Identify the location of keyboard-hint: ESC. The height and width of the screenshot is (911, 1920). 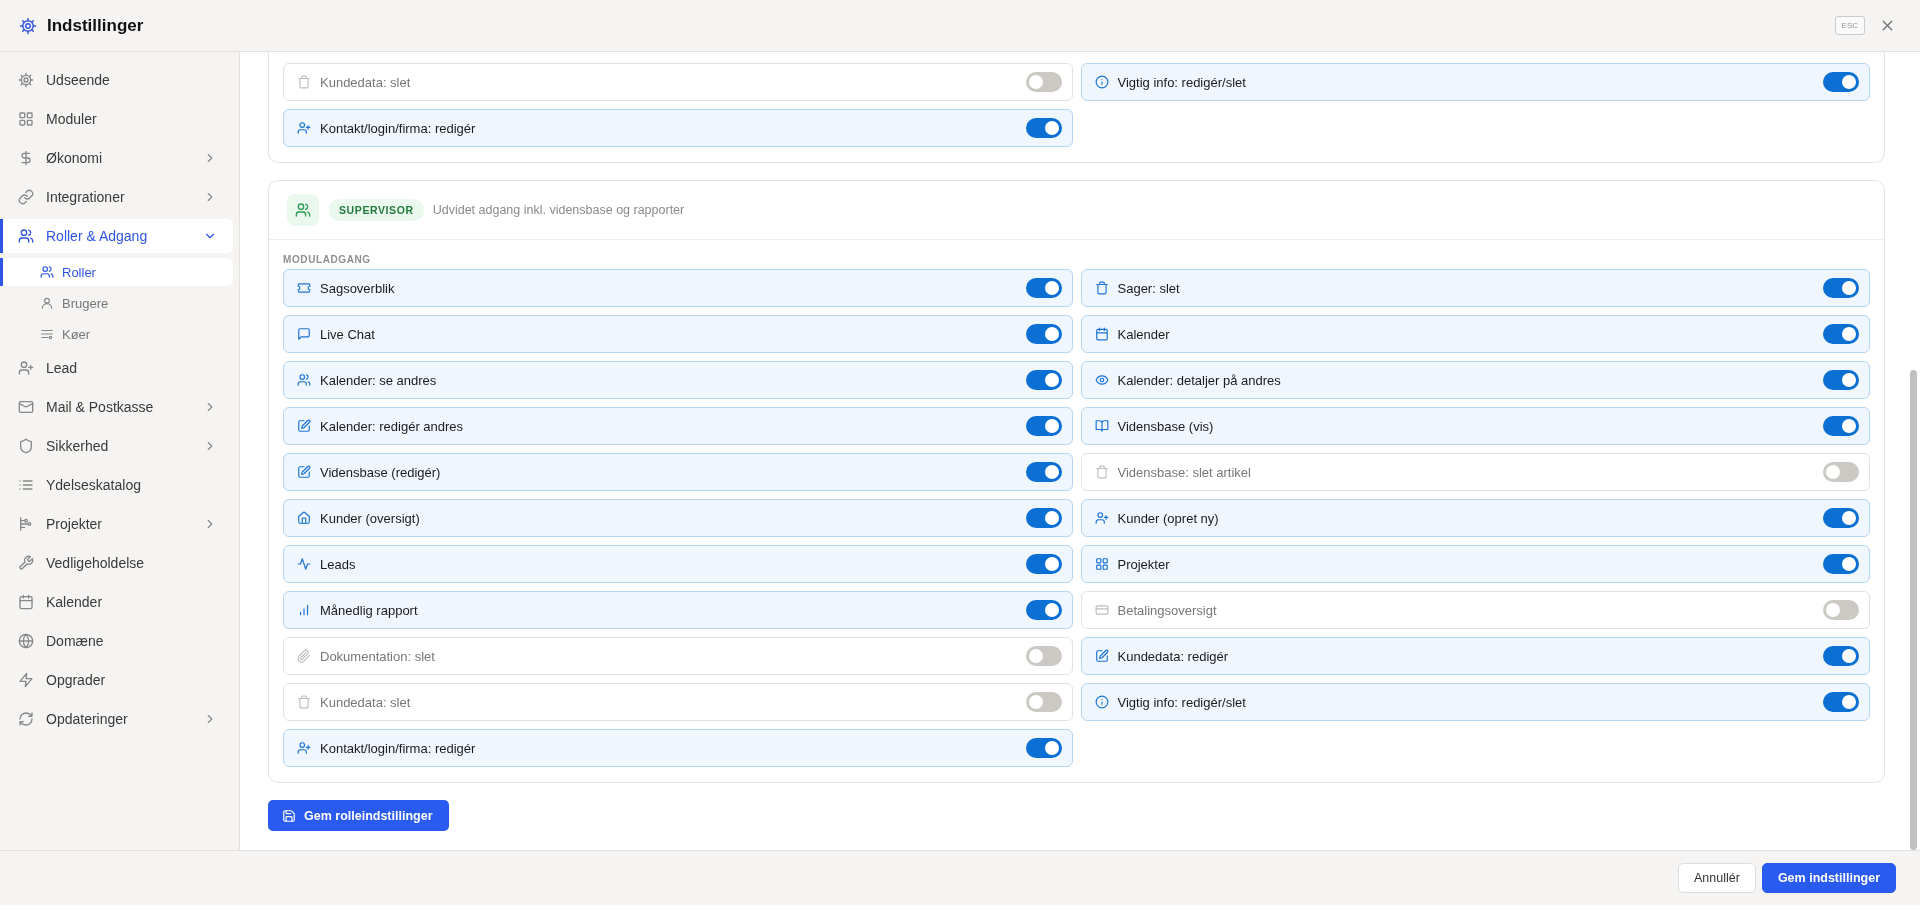
(1849, 25).